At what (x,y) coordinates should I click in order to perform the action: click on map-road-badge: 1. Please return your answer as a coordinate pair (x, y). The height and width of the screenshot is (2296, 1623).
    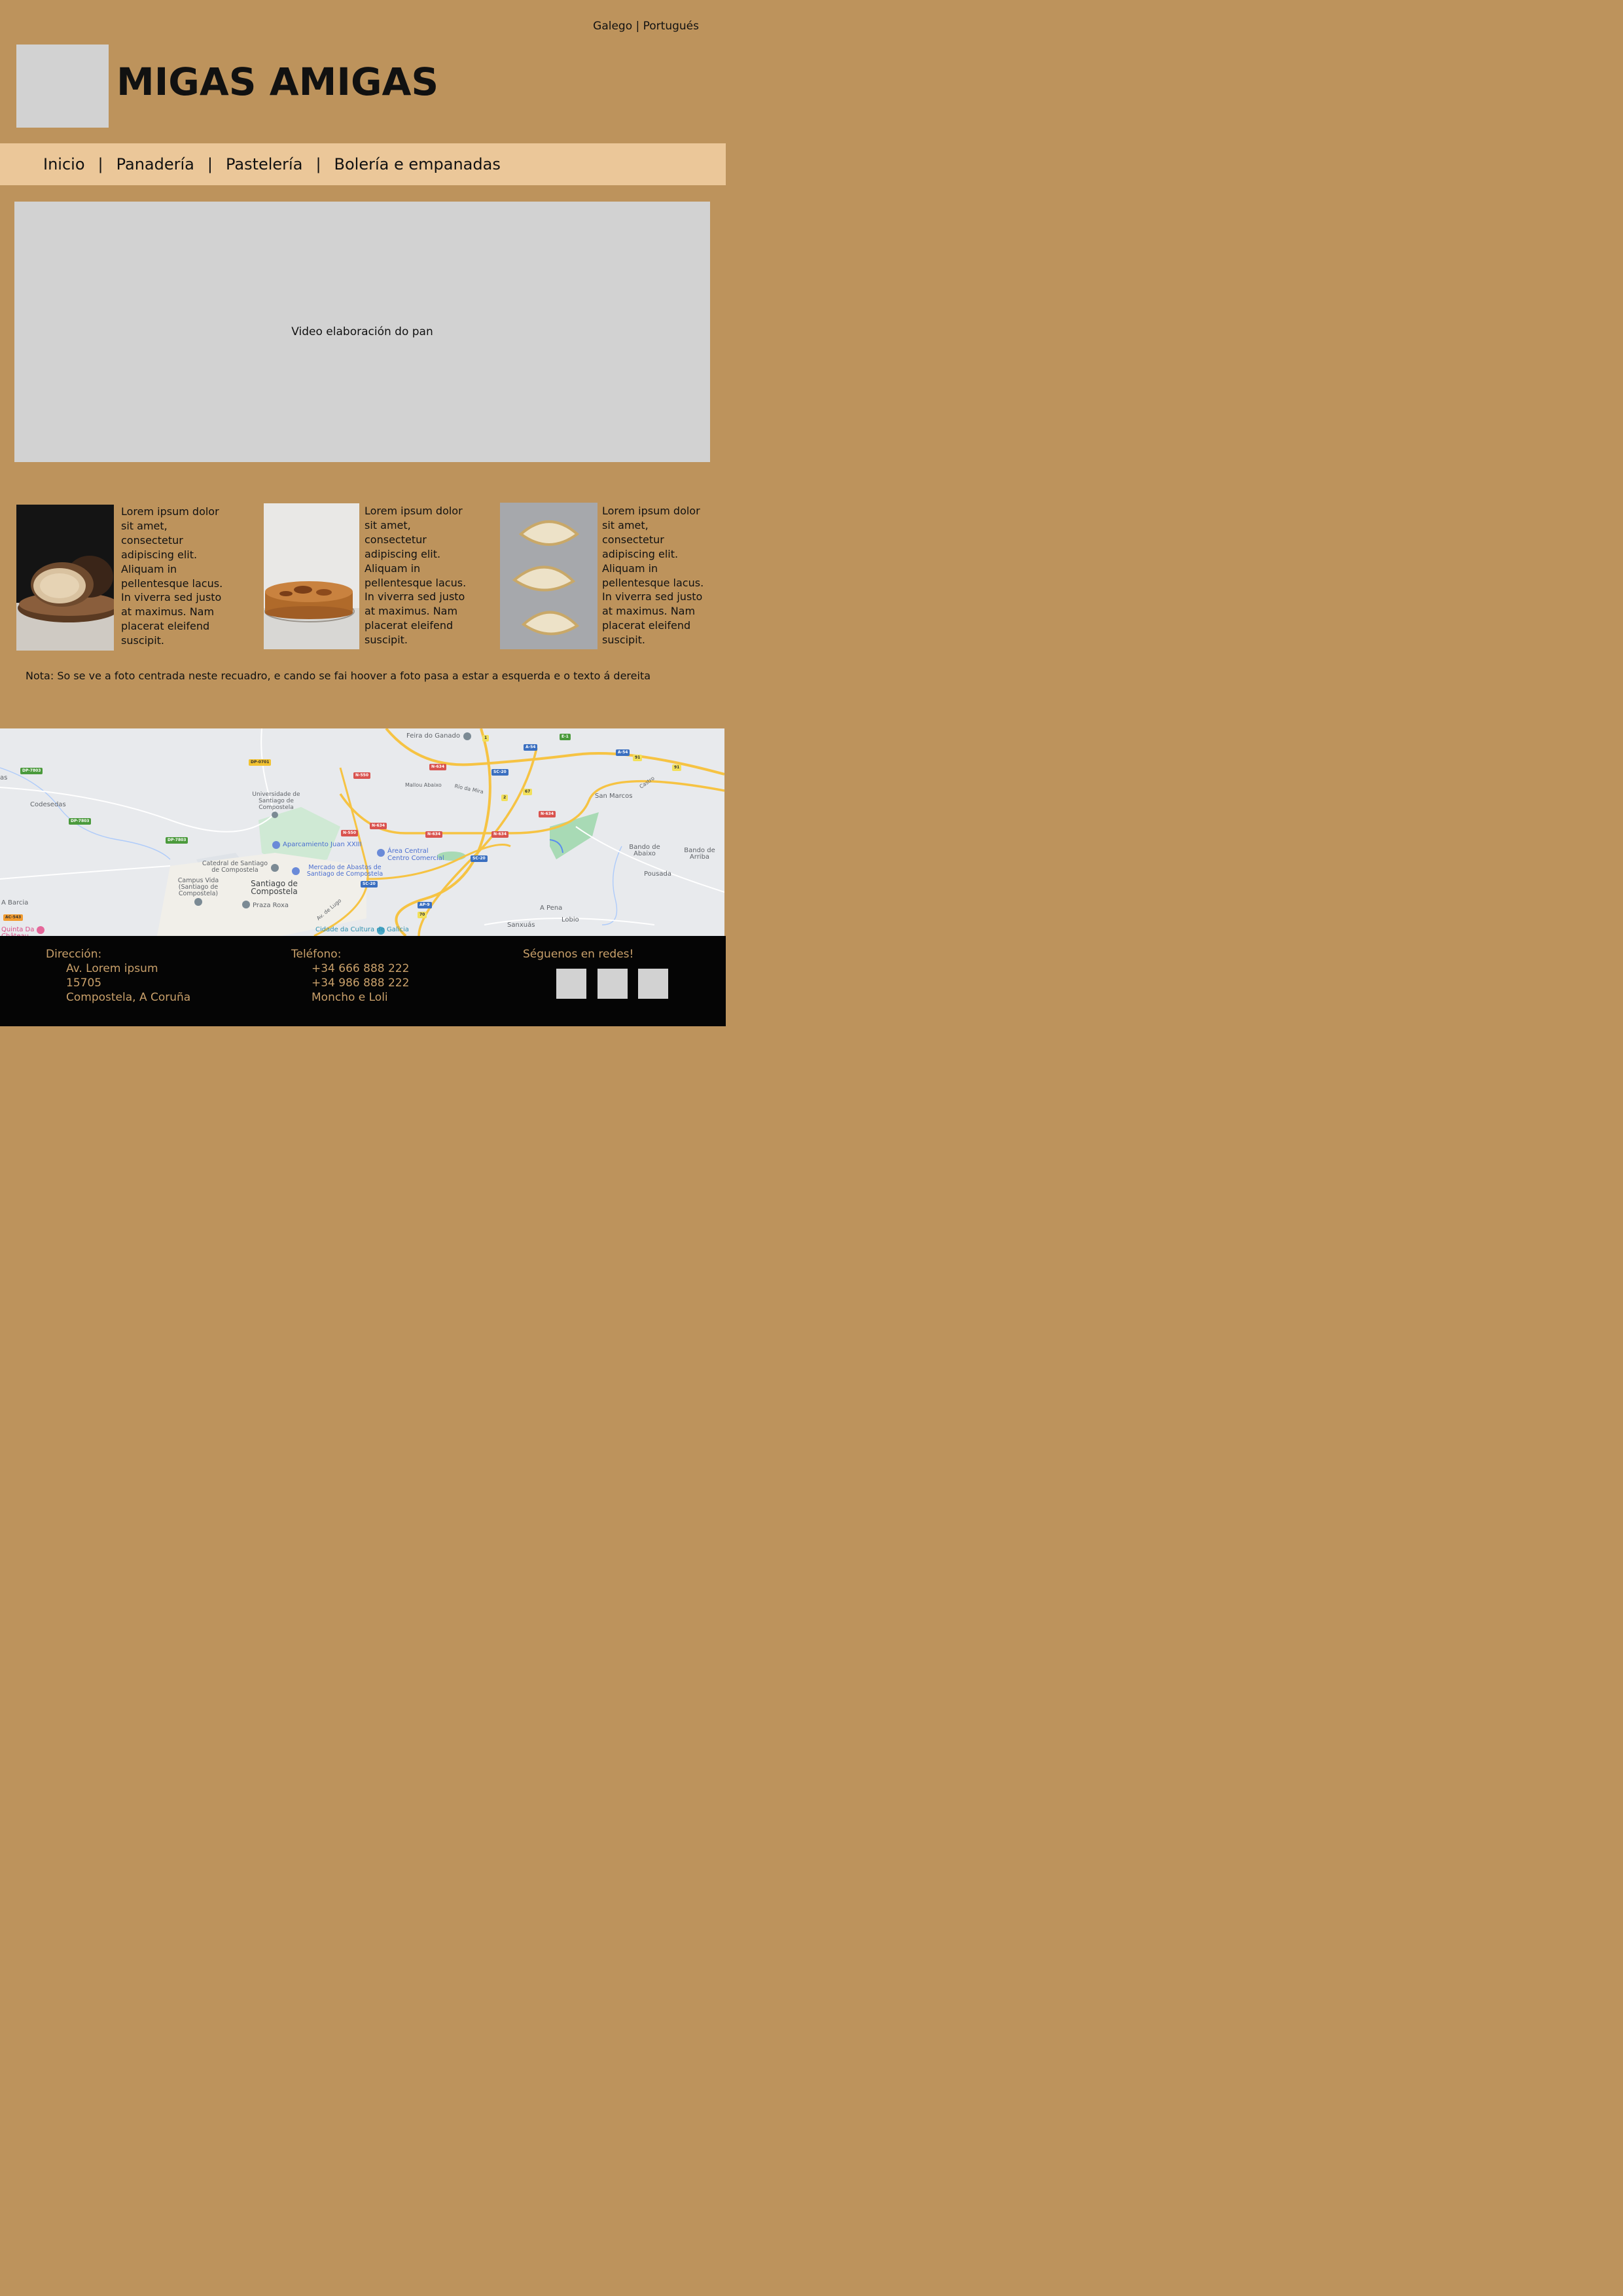
    Looking at the image, I should click on (486, 738).